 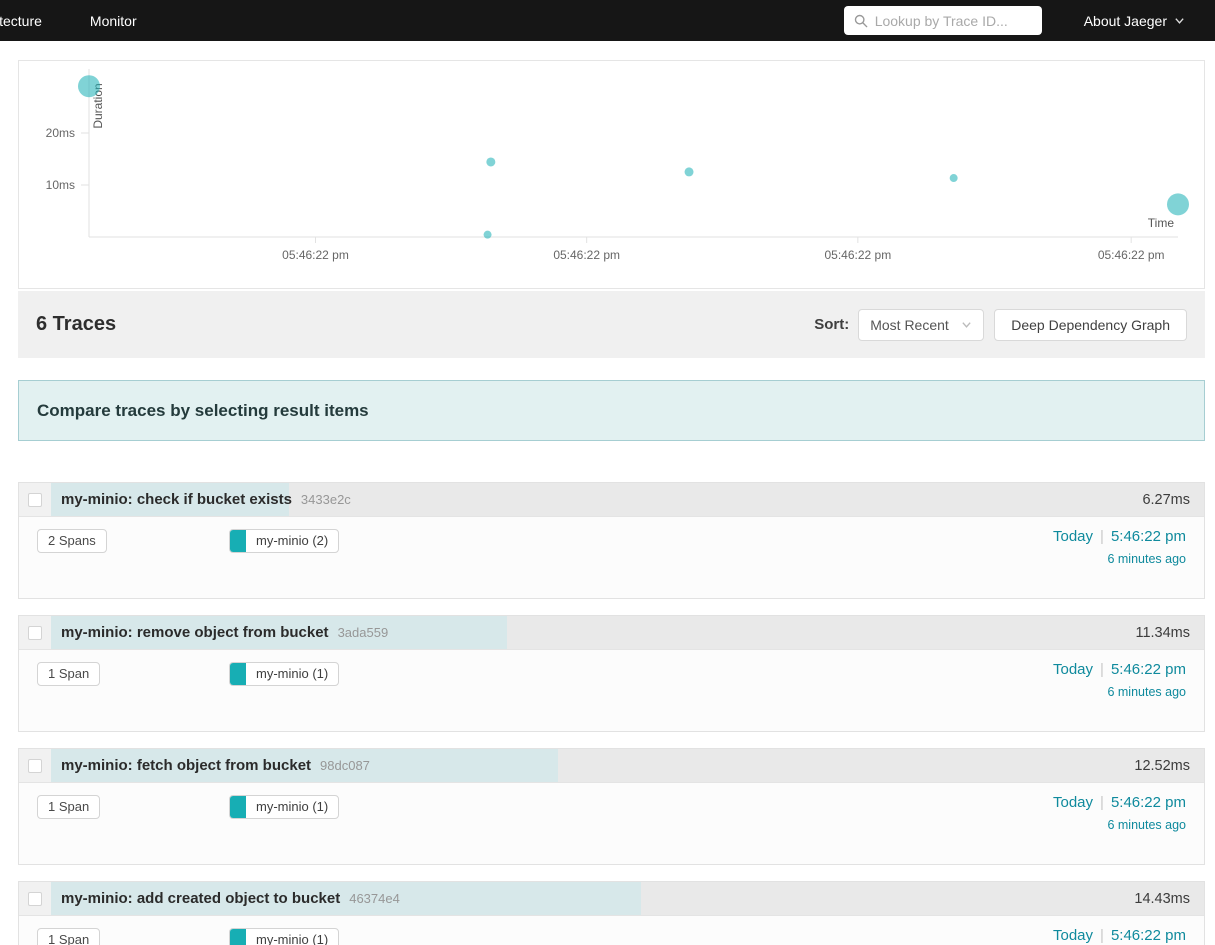 What do you see at coordinates (60, 133) in the screenshot?
I see `y-axis-tick-label: 20ms` at bounding box center [60, 133].